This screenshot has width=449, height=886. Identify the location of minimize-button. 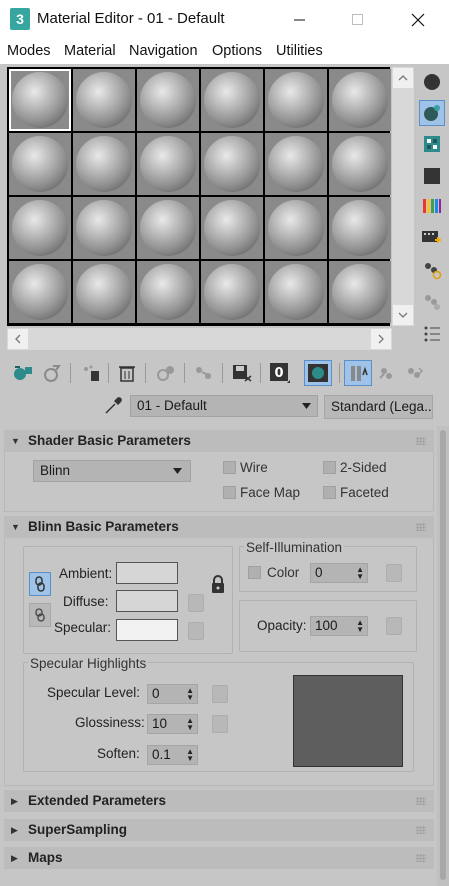
(300, 20).